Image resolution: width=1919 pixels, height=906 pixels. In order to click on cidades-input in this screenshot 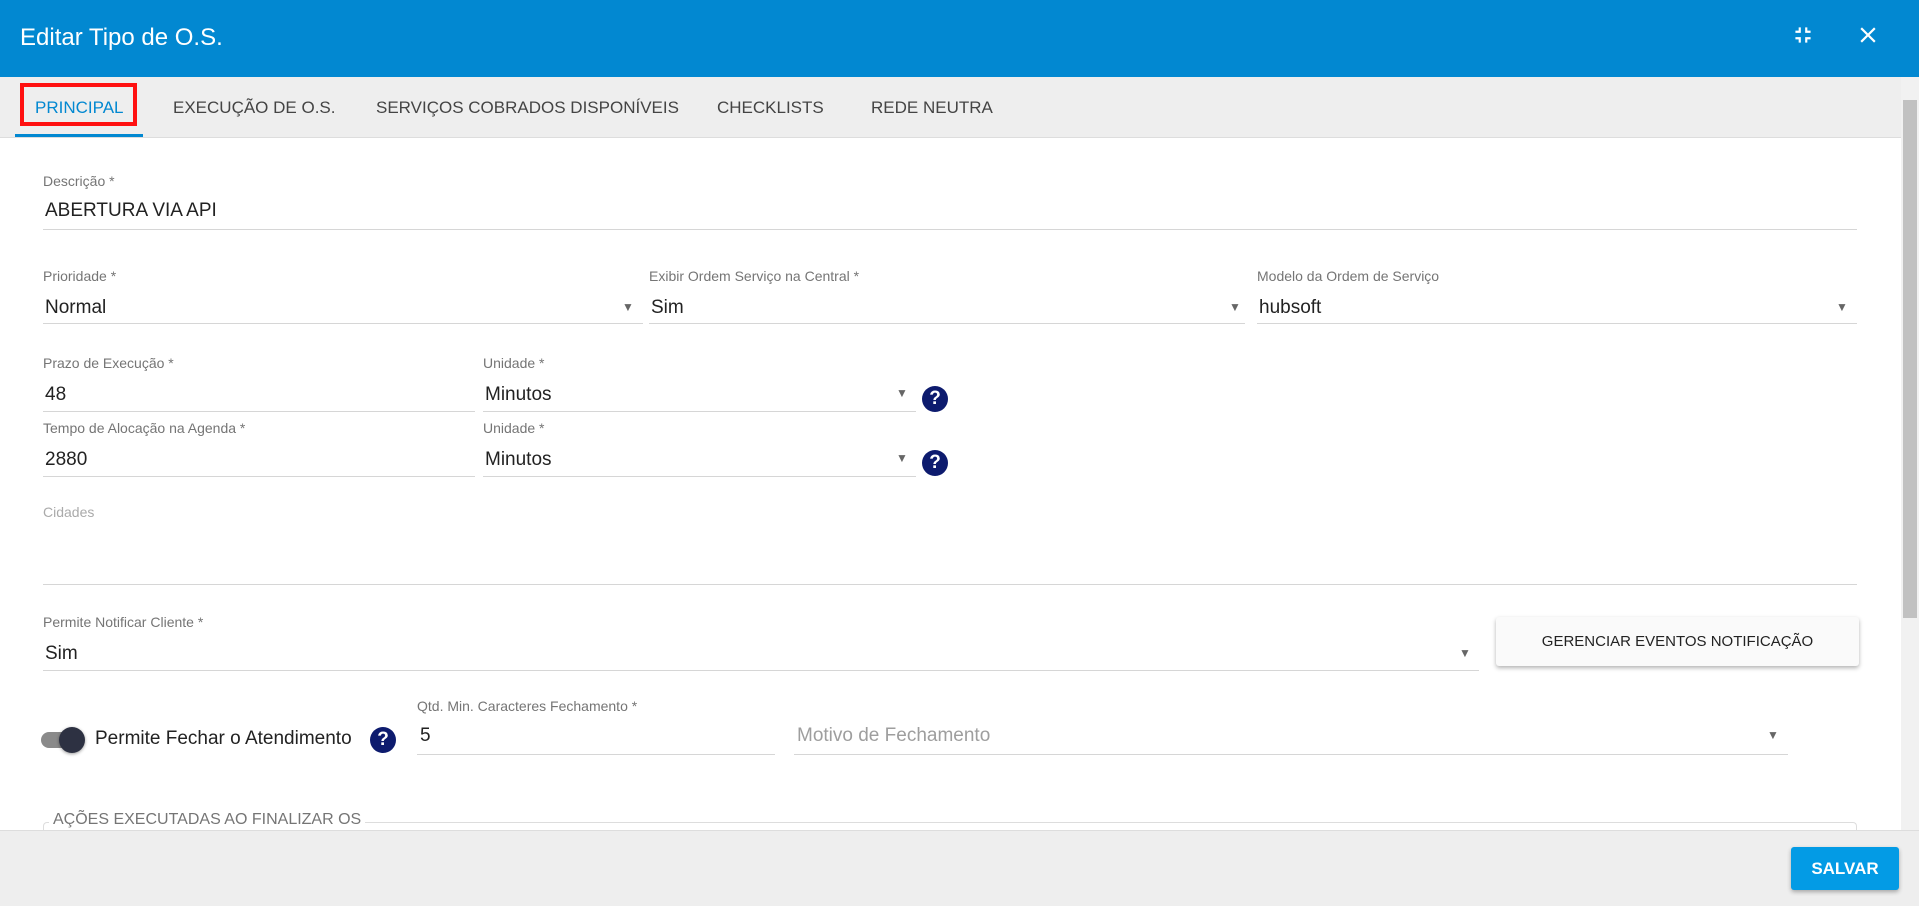, I will do `click(950, 554)`.